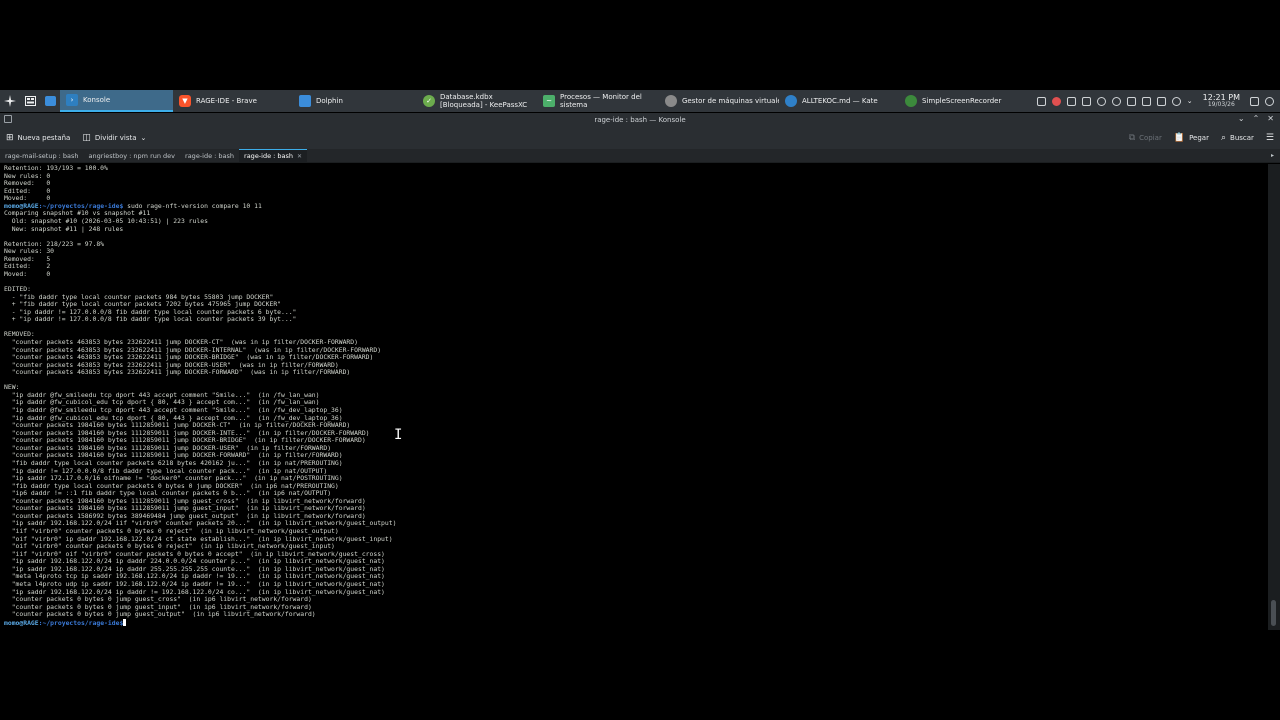 The image size is (1280, 720). I want to click on window-menu-icon, so click(8, 119).